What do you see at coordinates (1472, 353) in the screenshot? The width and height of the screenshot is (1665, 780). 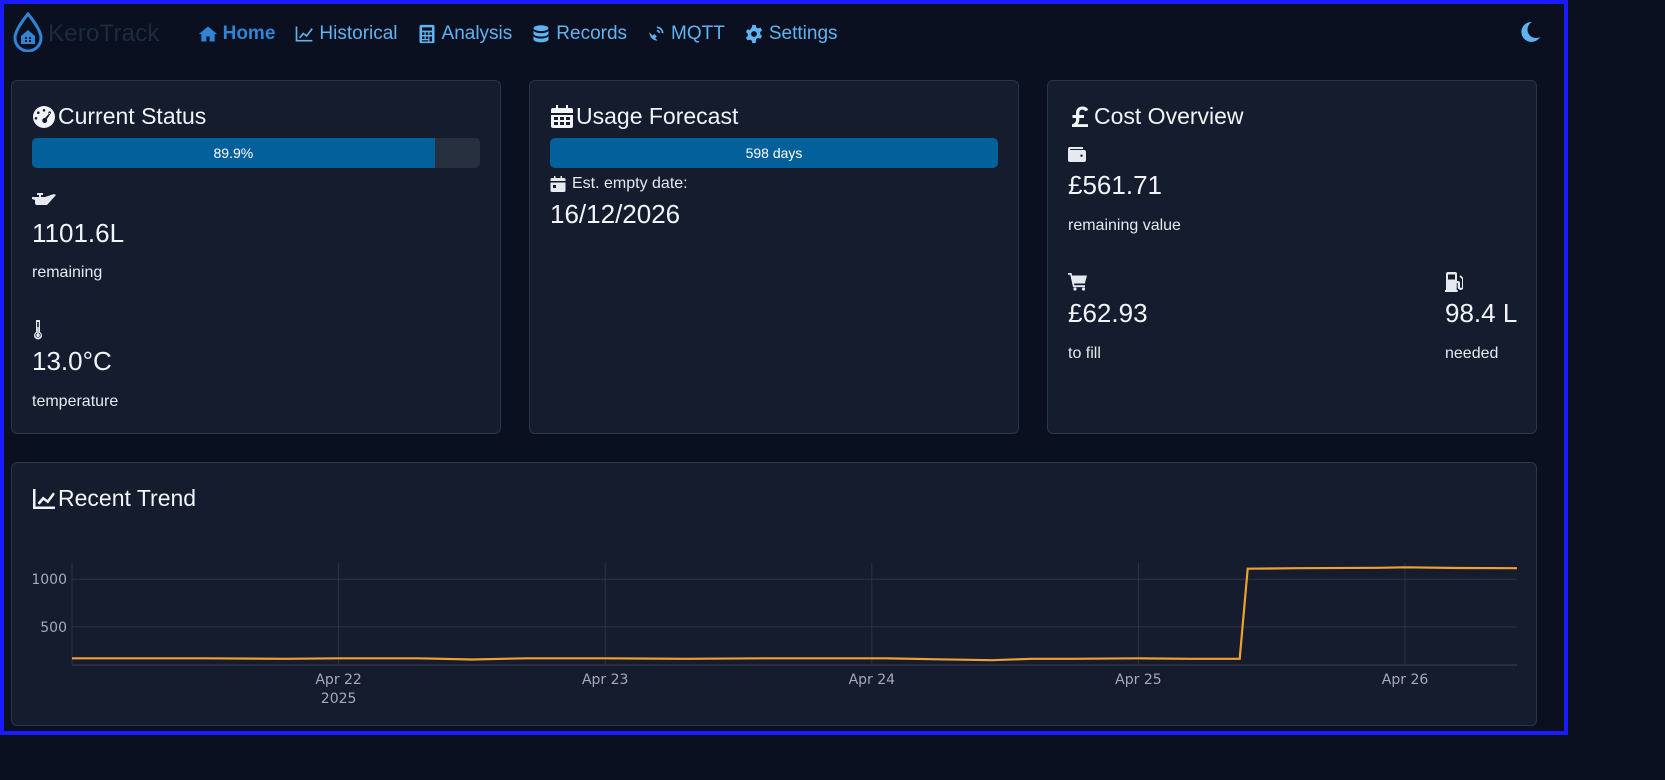 I see `needed-label: needed` at bounding box center [1472, 353].